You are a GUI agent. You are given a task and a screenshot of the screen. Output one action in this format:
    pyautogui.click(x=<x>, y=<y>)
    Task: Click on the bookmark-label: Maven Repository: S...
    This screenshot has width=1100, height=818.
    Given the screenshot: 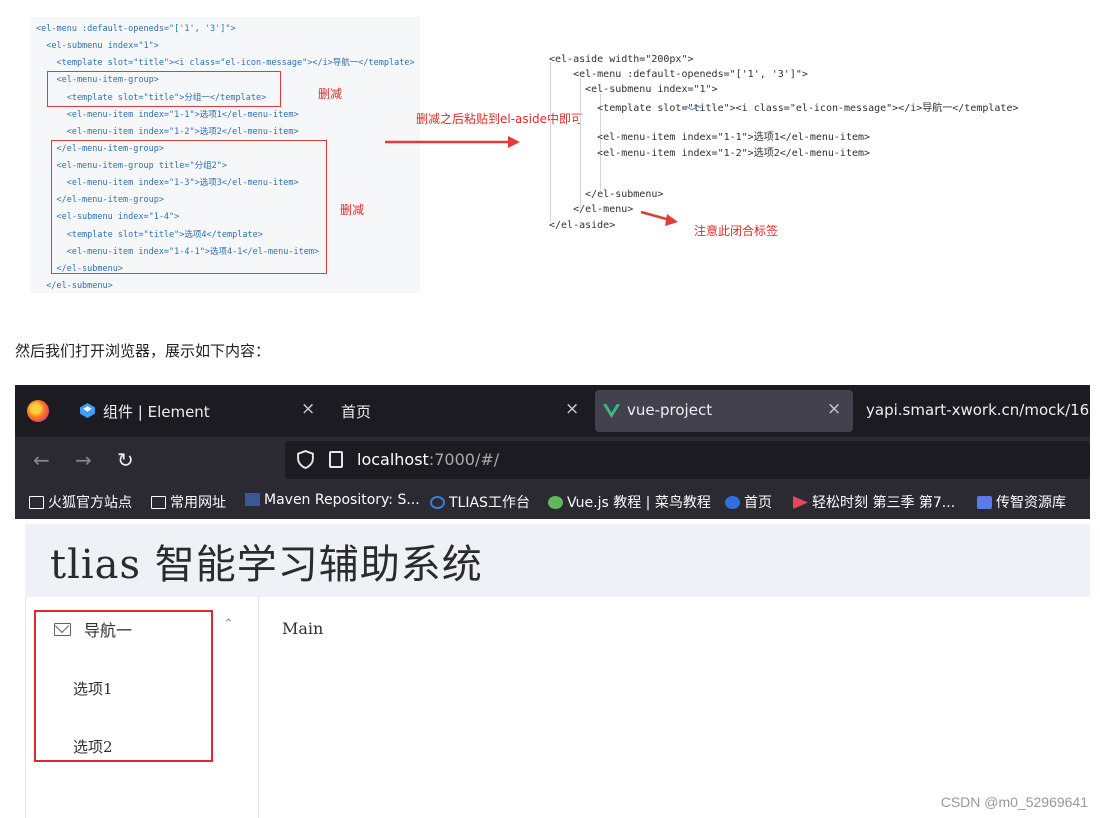 What is the action you would take?
    pyautogui.click(x=342, y=500)
    